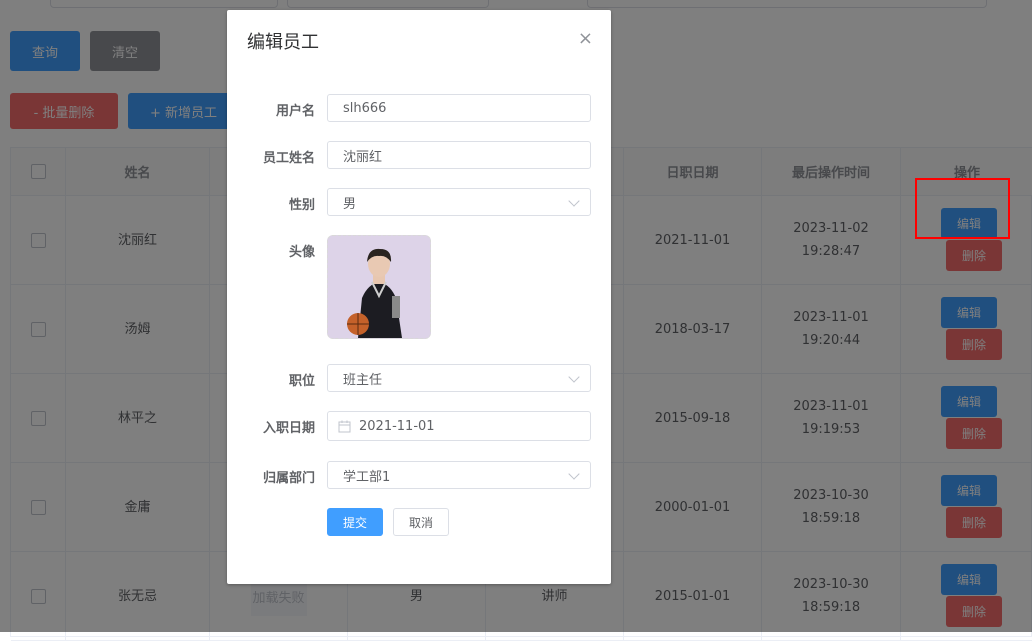 The height and width of the screenshot is (641, 1032). I want to click on entry-date-picker: 2021-11-01, so click(459, 426).